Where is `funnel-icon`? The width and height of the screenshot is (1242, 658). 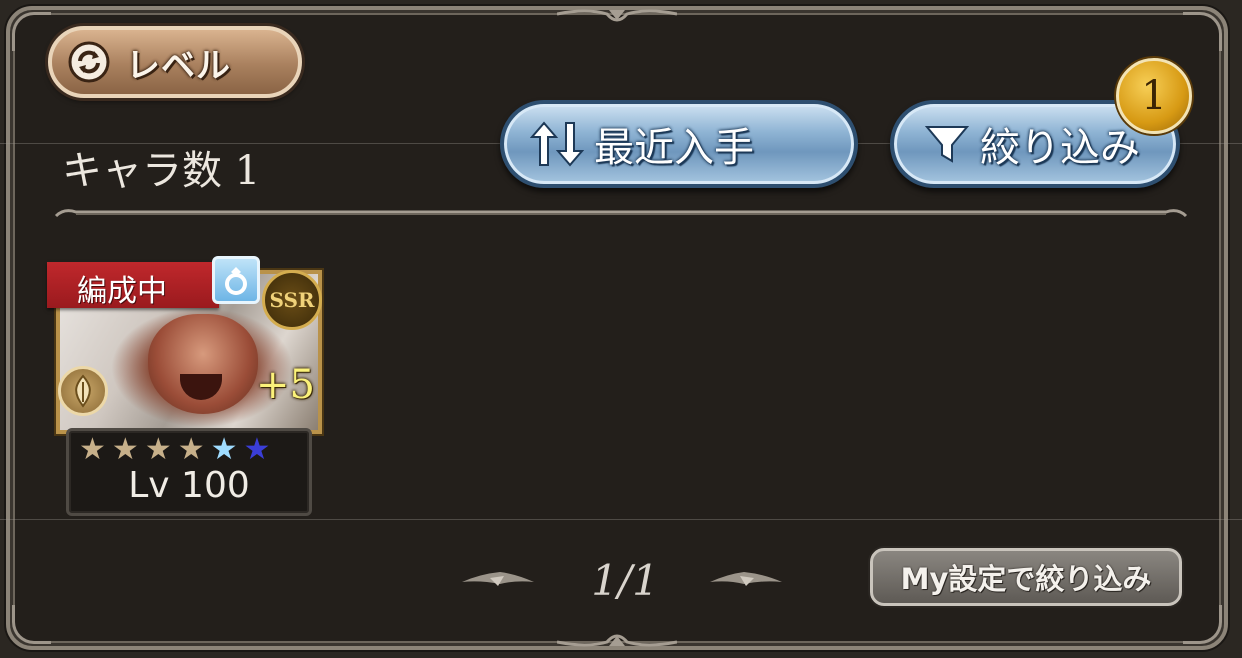 funnel-icon is located at coordinates (947, 144).